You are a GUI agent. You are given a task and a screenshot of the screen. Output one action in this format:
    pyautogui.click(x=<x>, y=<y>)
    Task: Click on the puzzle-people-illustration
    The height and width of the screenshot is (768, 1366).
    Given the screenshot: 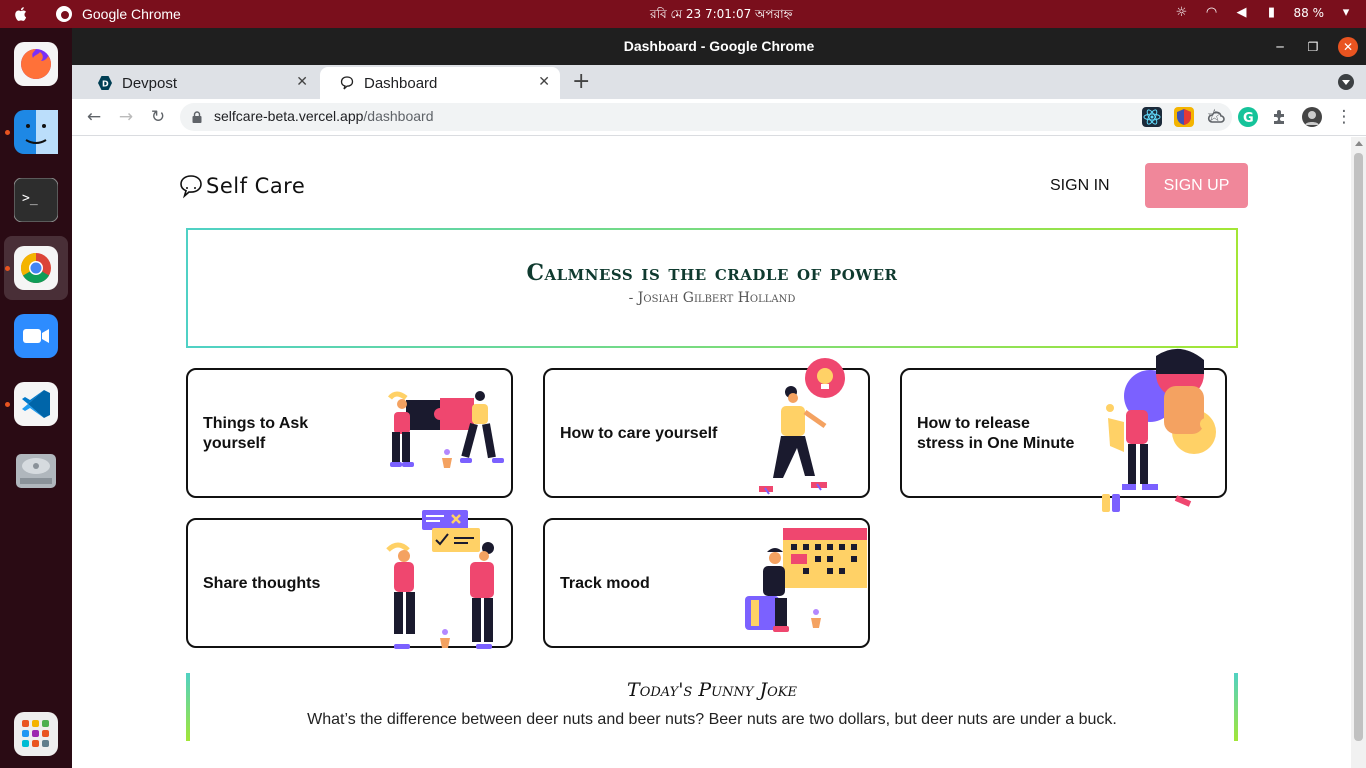 What is the action you would take?
    pyautogui.click(x=446, y=429)
    